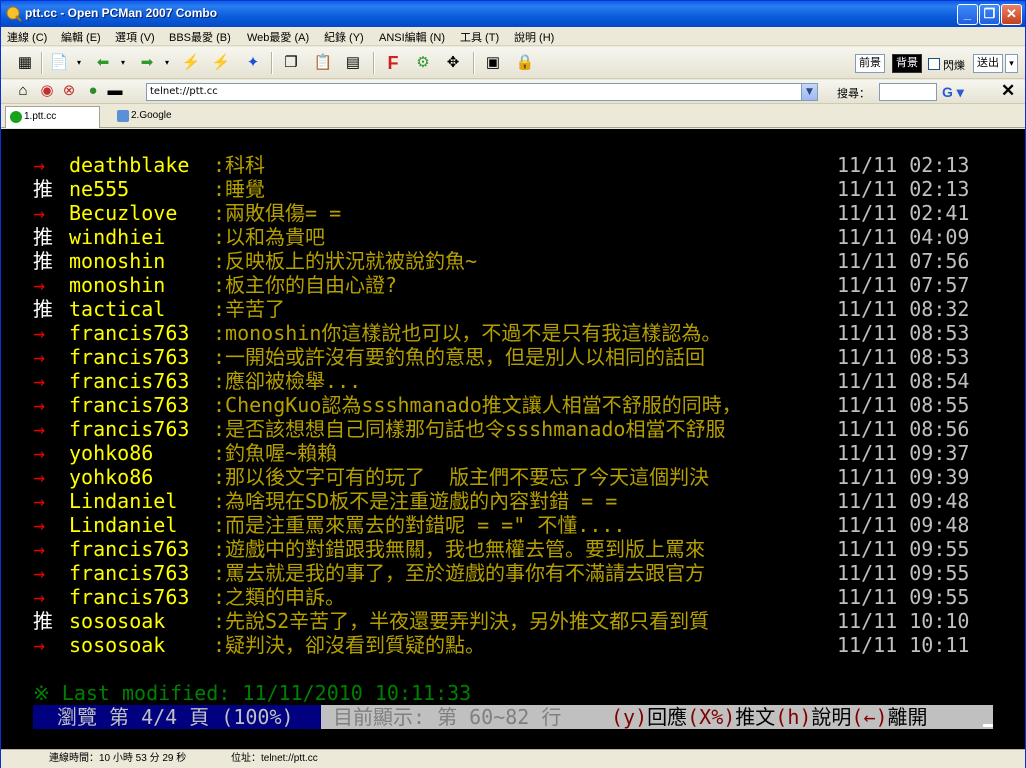  What do you see at coordinates (869, 717) in the screenshot?
I see `key-left: (←)` at bounding box center [869, 717].